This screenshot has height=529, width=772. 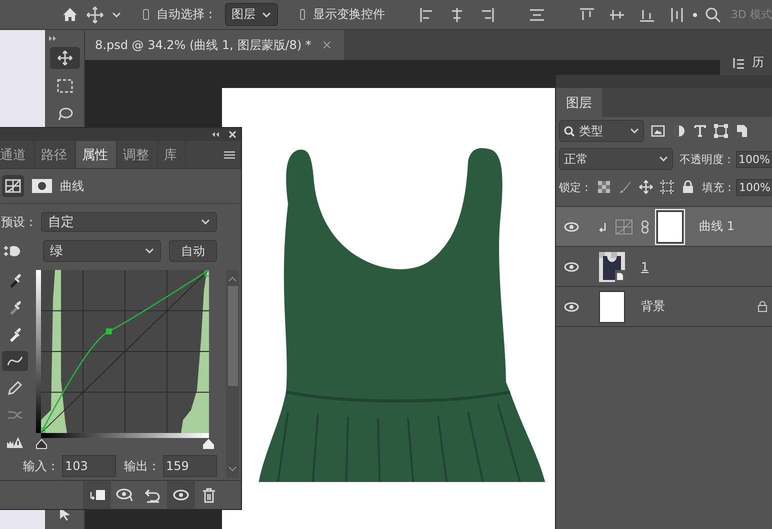 What do you see at coordinates (15, 388) in the screenshot?
I see `pencil-icon` at bounding box center [15, 388].